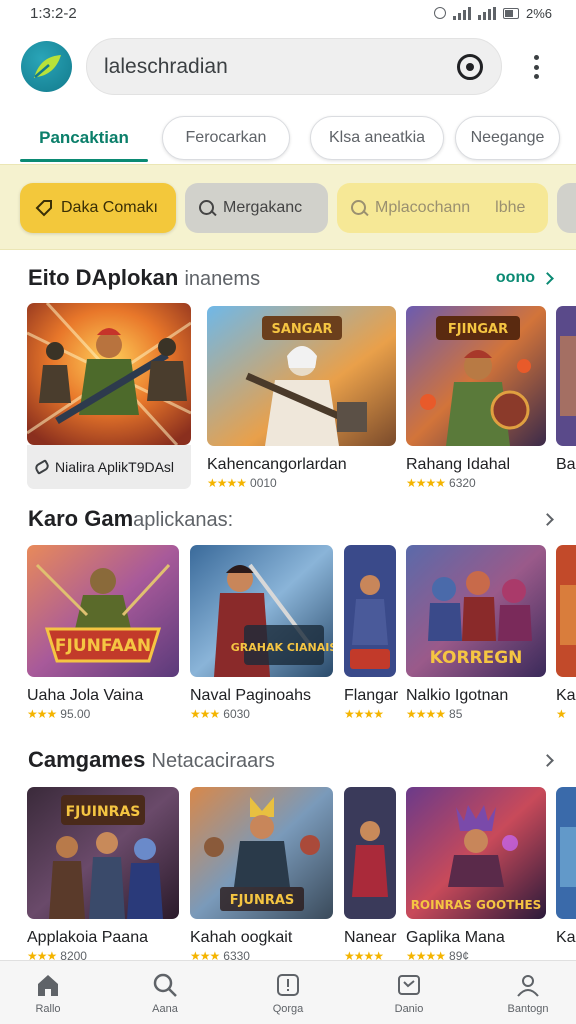  I want to click on app-name: Ka, so click(566, 695).